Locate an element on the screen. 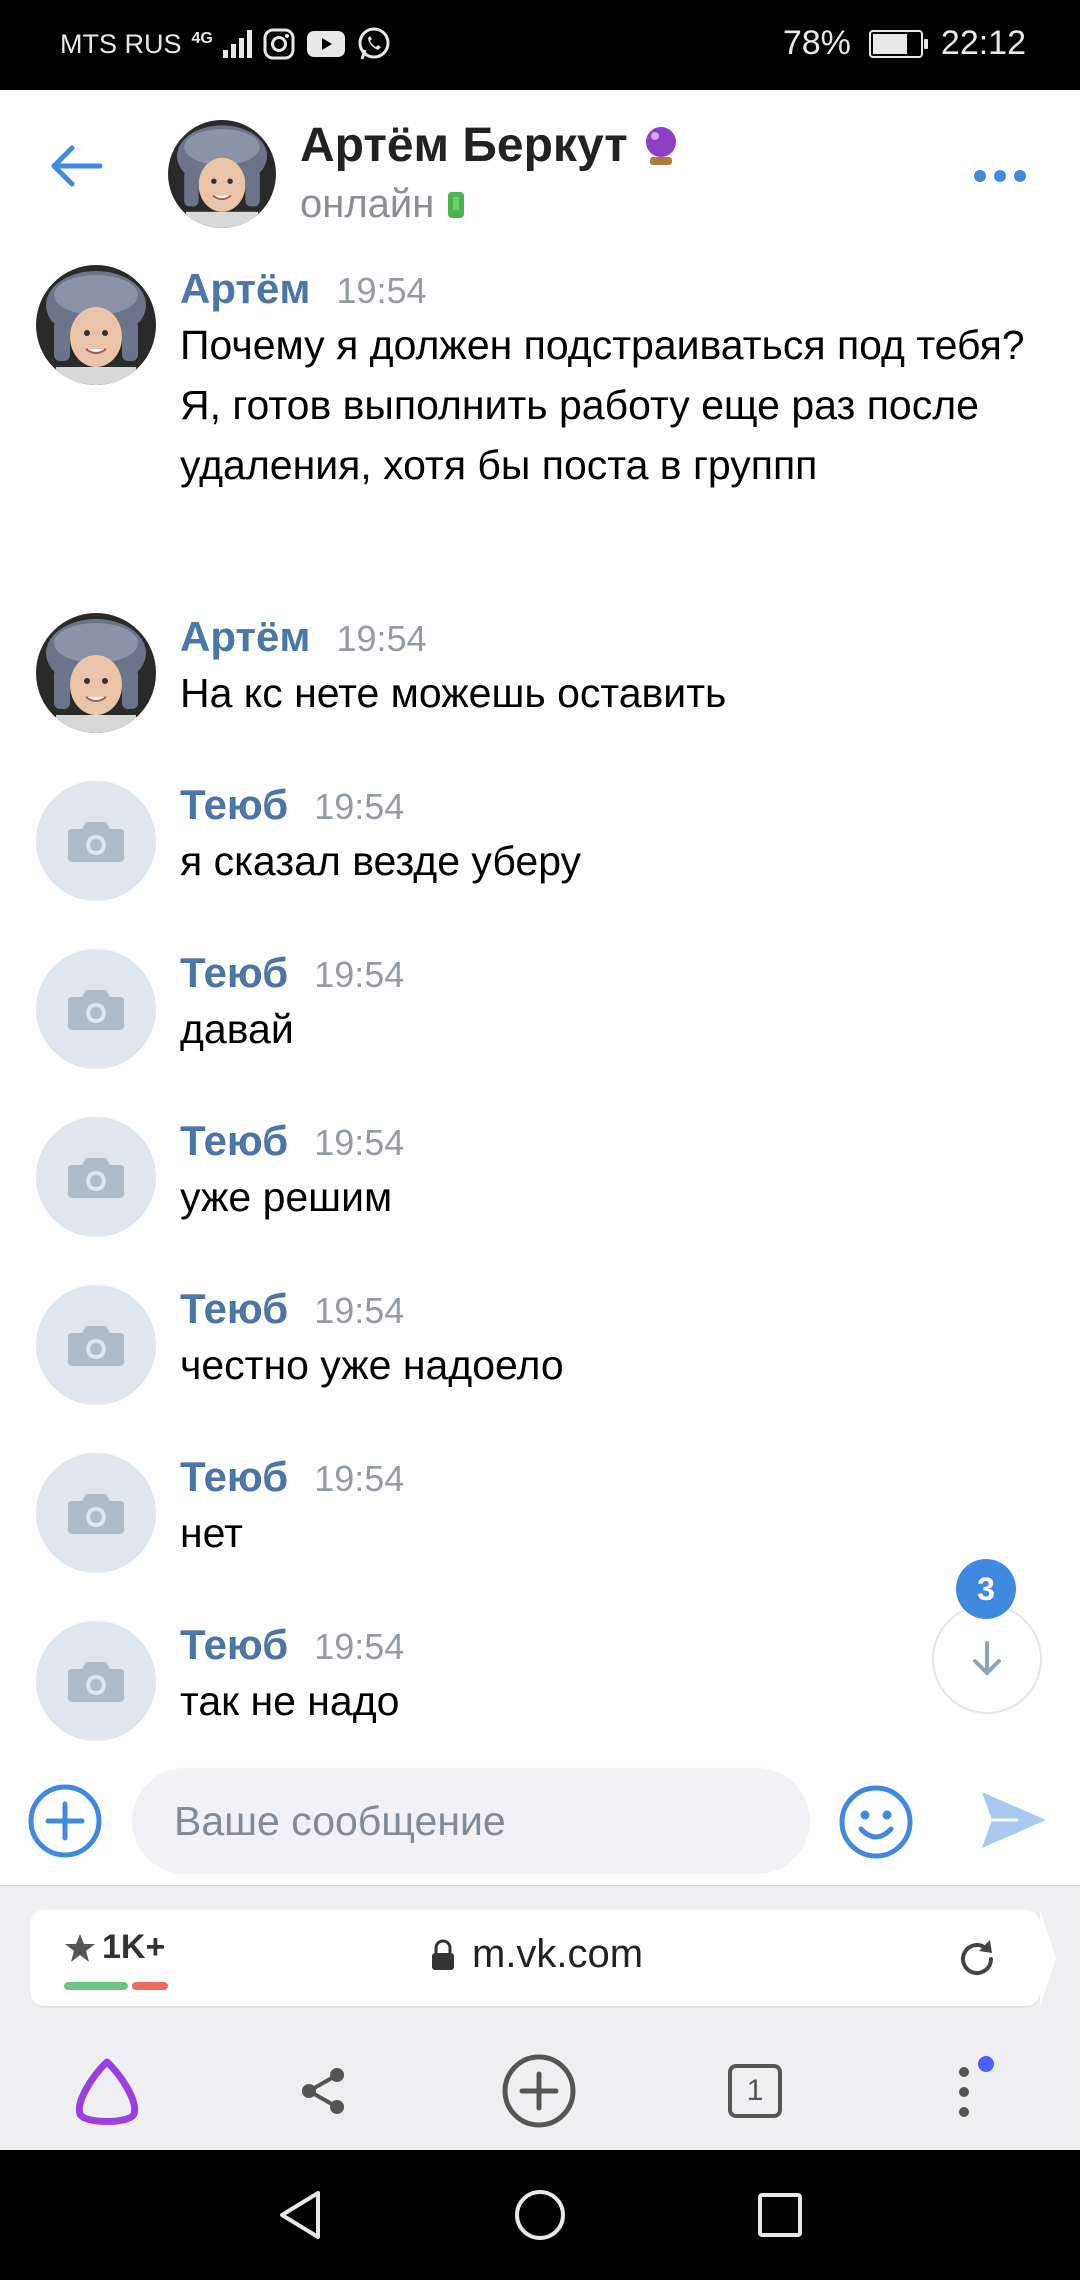 This screenshot has height=2280, width=1080. nav-recents-button is located at coordinates (780, 2215).